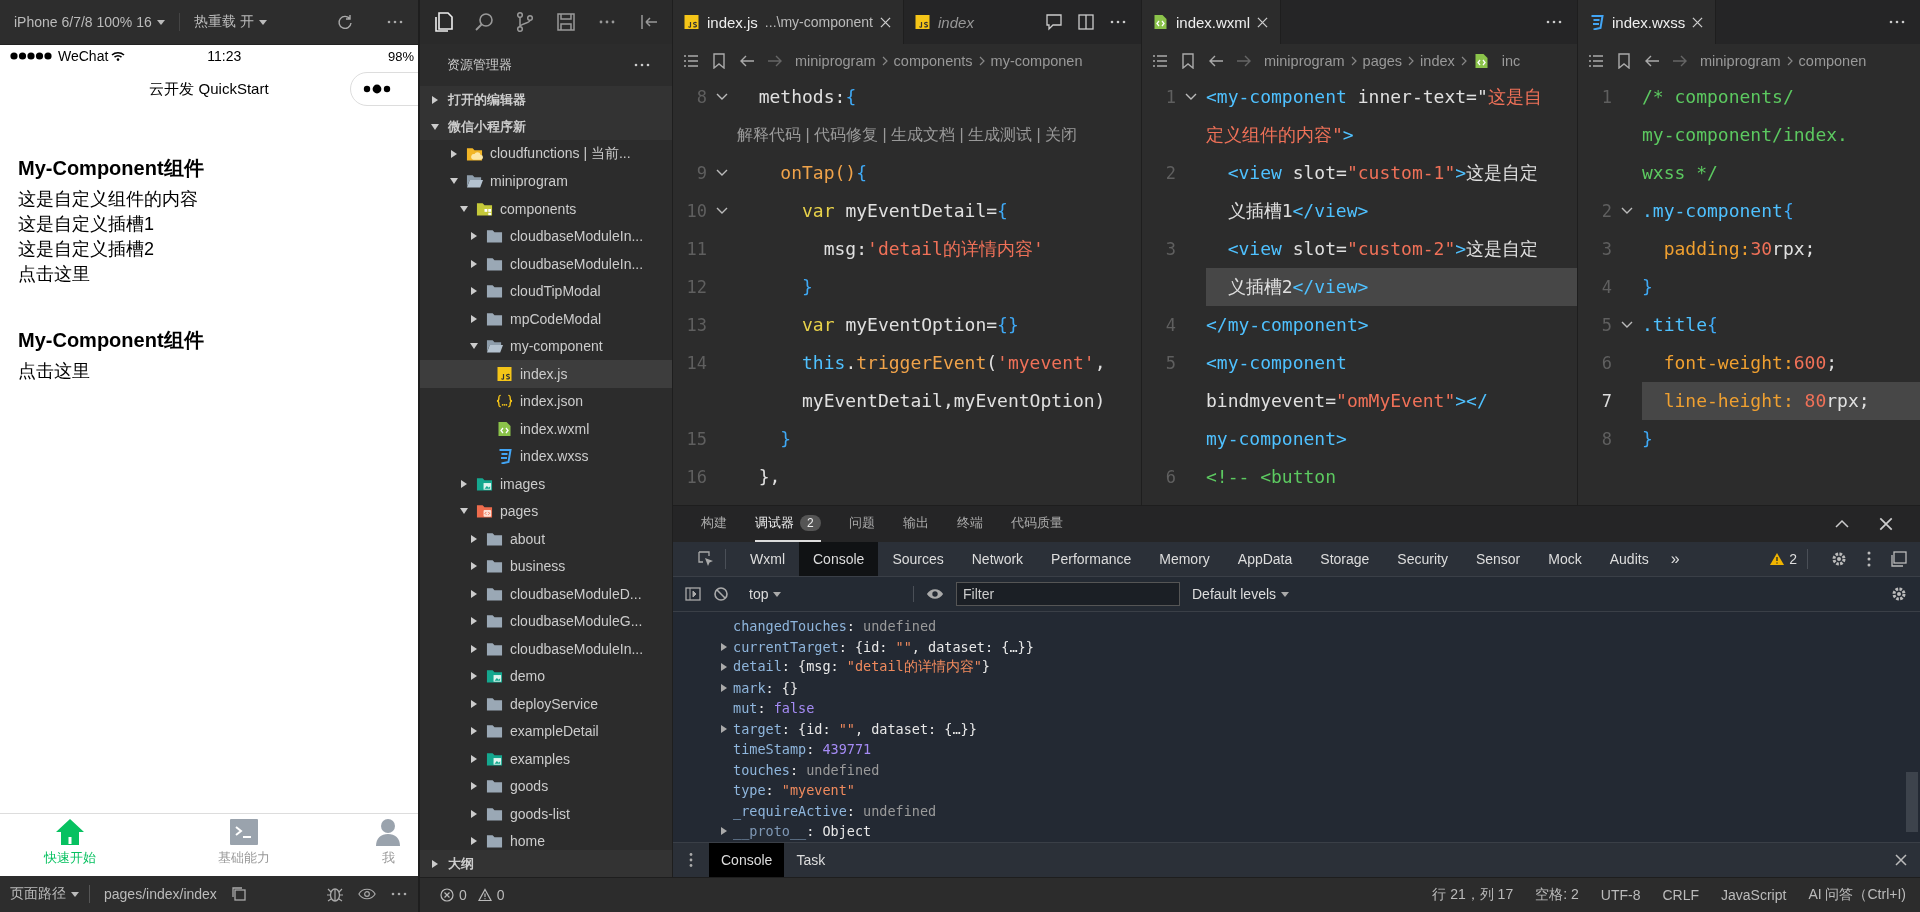 This screenshot has height=912, width=1920. What do you see at coordinates (546, 209) in the screenshot?
I see `tree-item: components` at bounding box center [546, 209].